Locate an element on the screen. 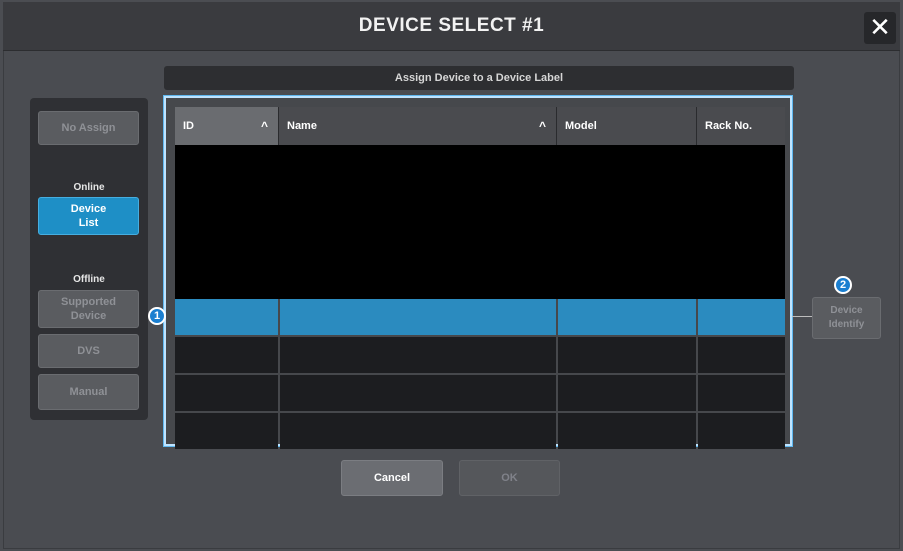  column-header-id: ID ^ is located at coordinates (227, 126).